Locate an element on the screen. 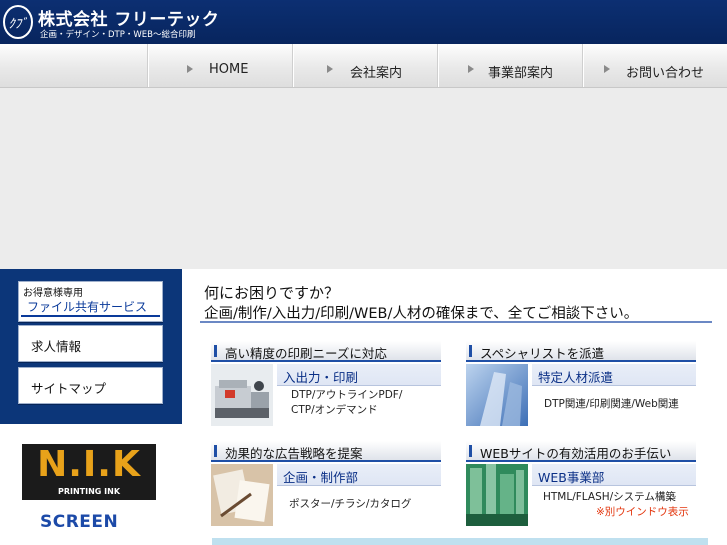 The image size is (727, 545). city-crowd-icon is located at coordinates (497, 495).